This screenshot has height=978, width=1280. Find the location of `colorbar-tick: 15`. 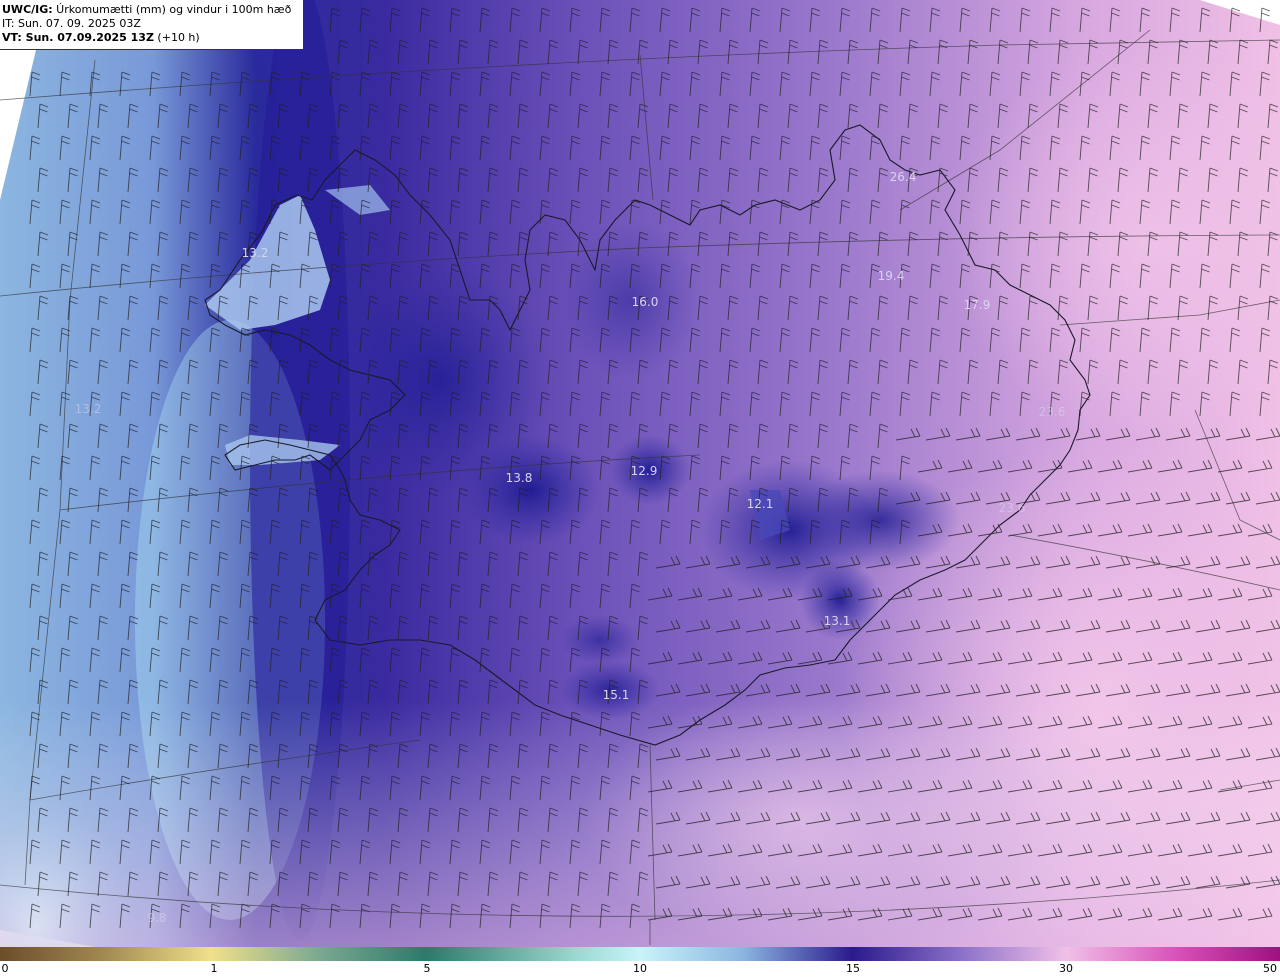

colorbar-tick: 15 is located at coordinates (853, 968).